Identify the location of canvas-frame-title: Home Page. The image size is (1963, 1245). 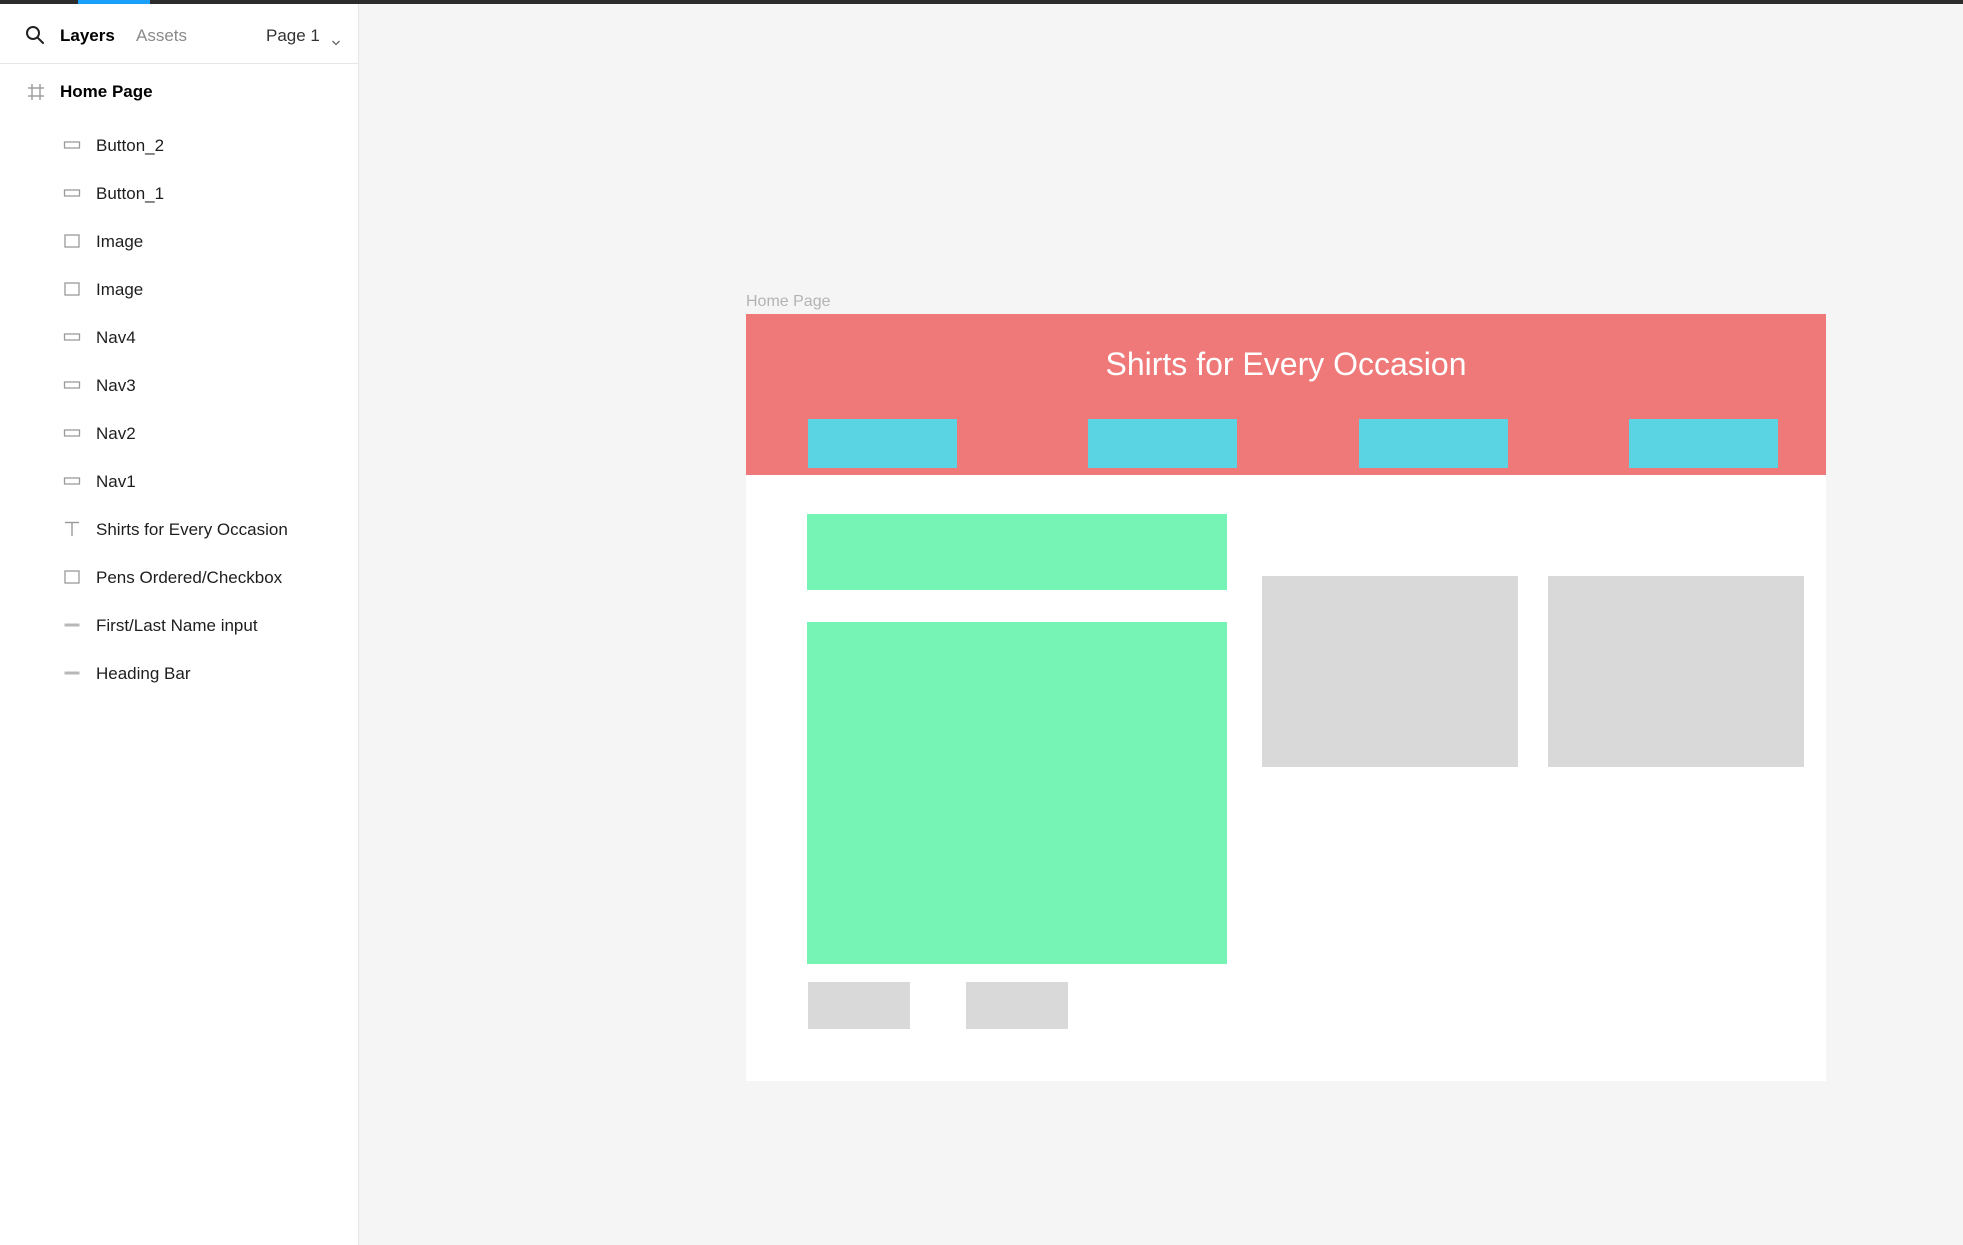
(788, 302).